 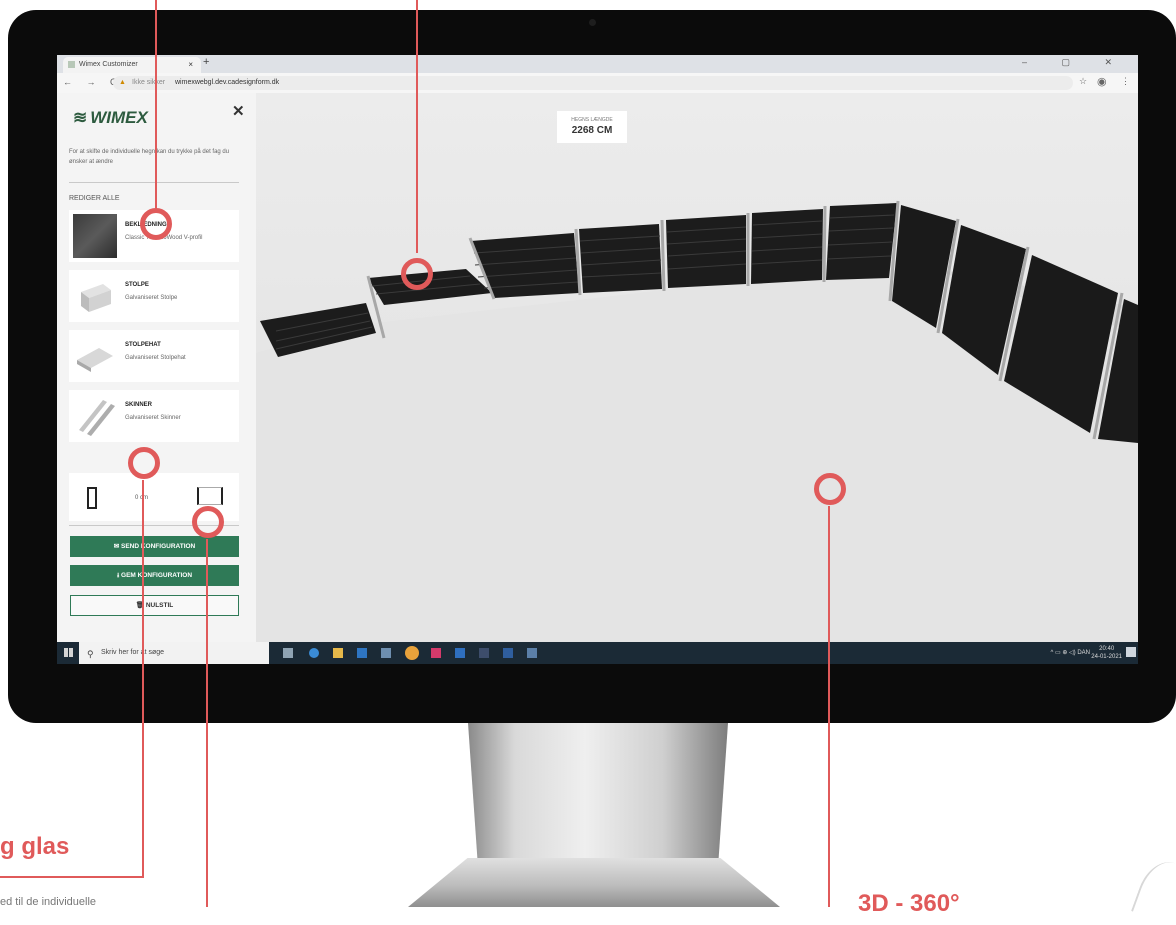 I want to click on option-card-rails: SKINNER Galvaniseret Skinner, so click(x=154, y=416).